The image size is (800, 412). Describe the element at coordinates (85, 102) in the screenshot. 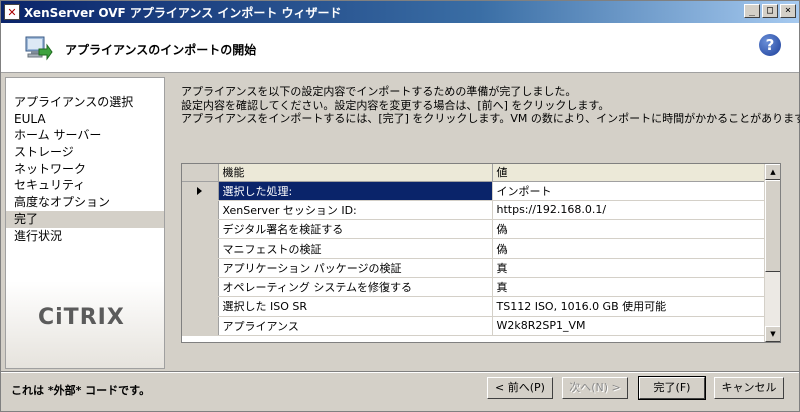

I see `wizard-step-item: アプライアンスの選択` at that location.